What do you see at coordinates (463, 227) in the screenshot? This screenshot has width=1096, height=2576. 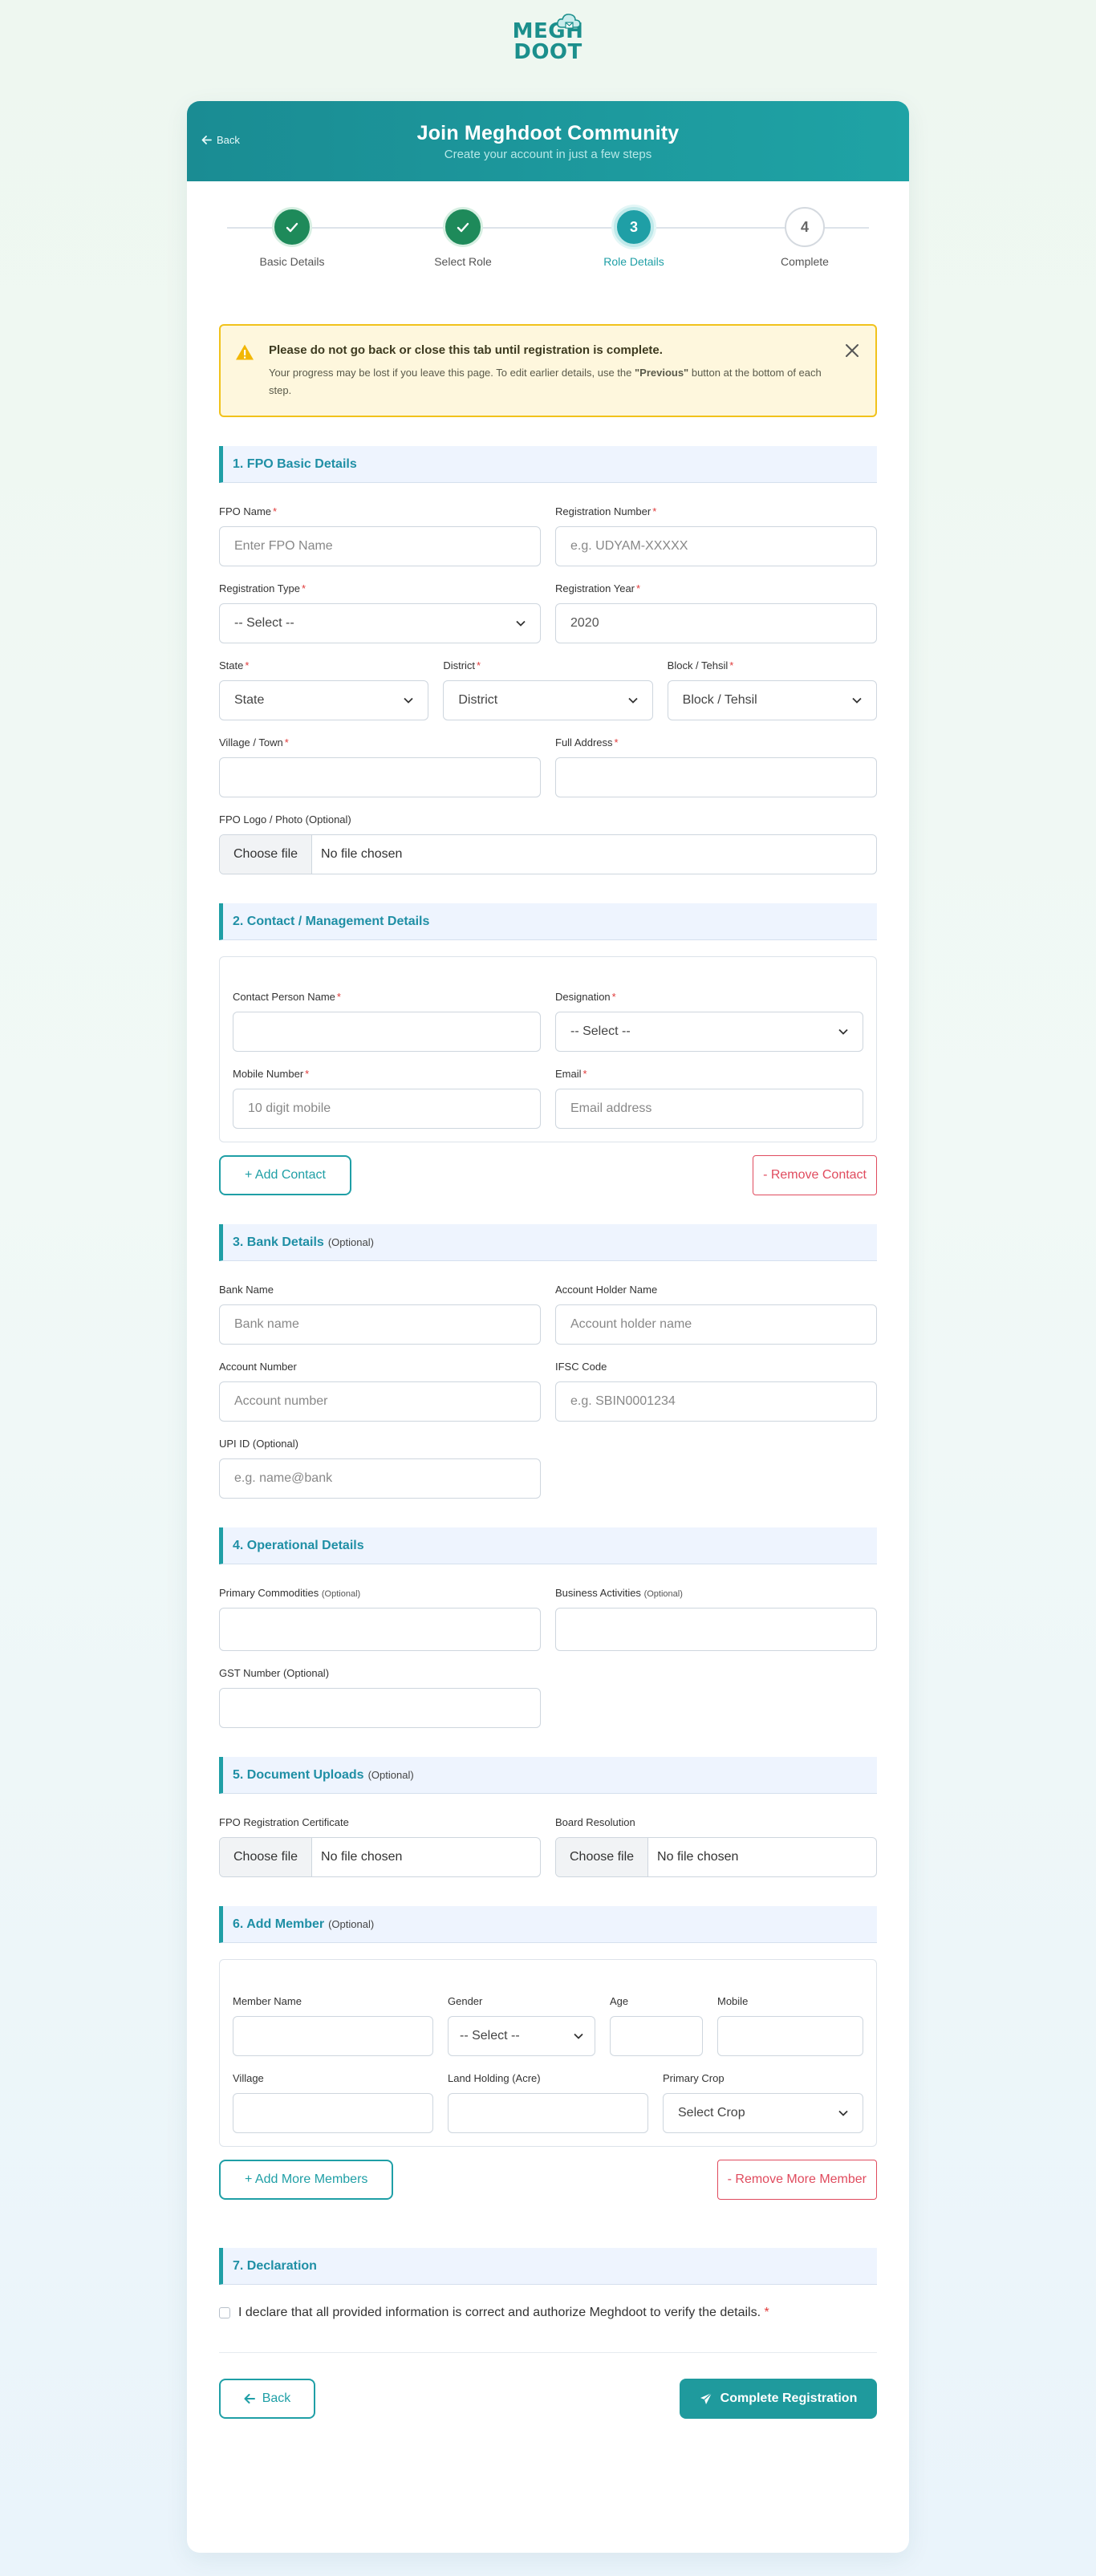 I see `step-2-circle` at bounding box center [463, 227].